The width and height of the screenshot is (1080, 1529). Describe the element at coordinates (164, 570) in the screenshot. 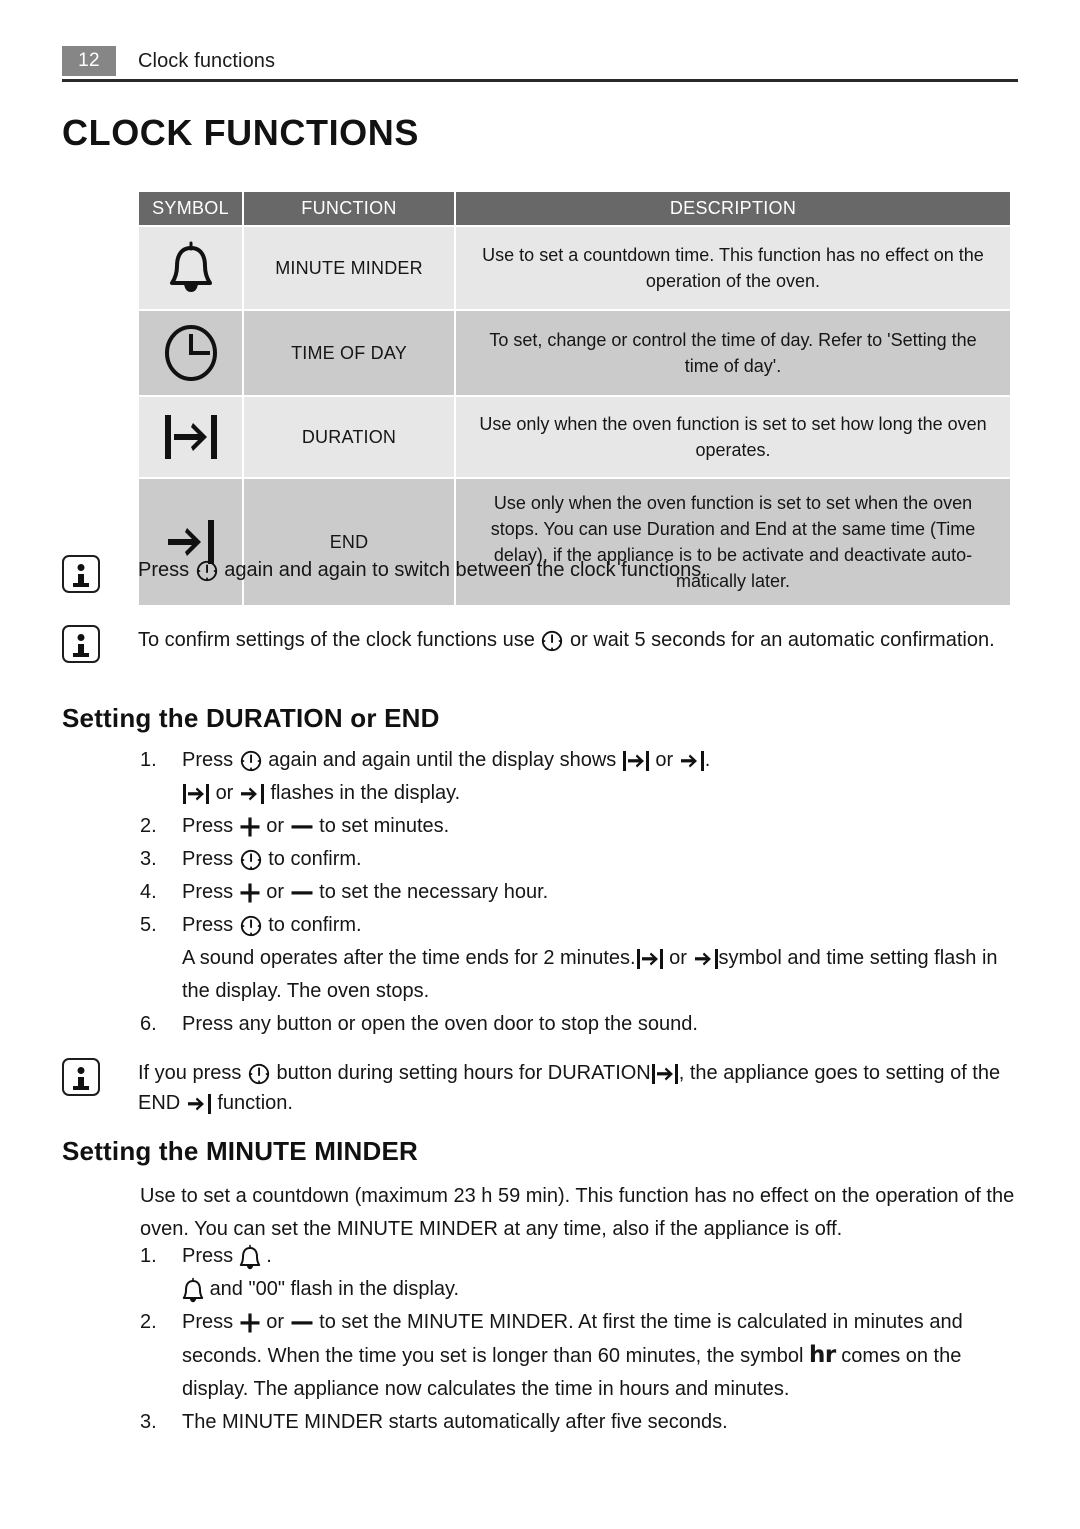

I see `note-text-before: Press` at that location.